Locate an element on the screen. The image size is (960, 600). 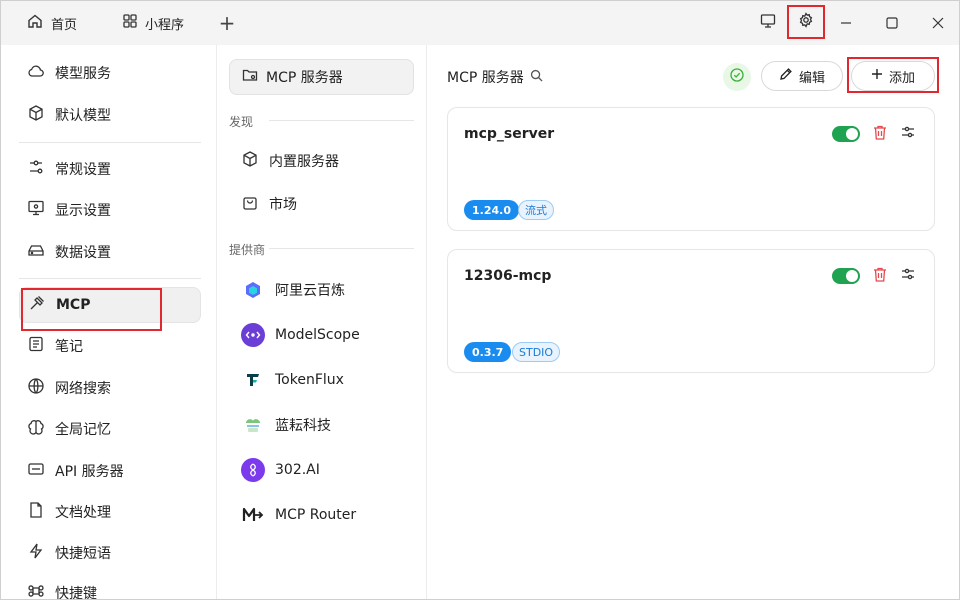
sidebar-item-label: 数据设置 is located at coordinates (83, 253).